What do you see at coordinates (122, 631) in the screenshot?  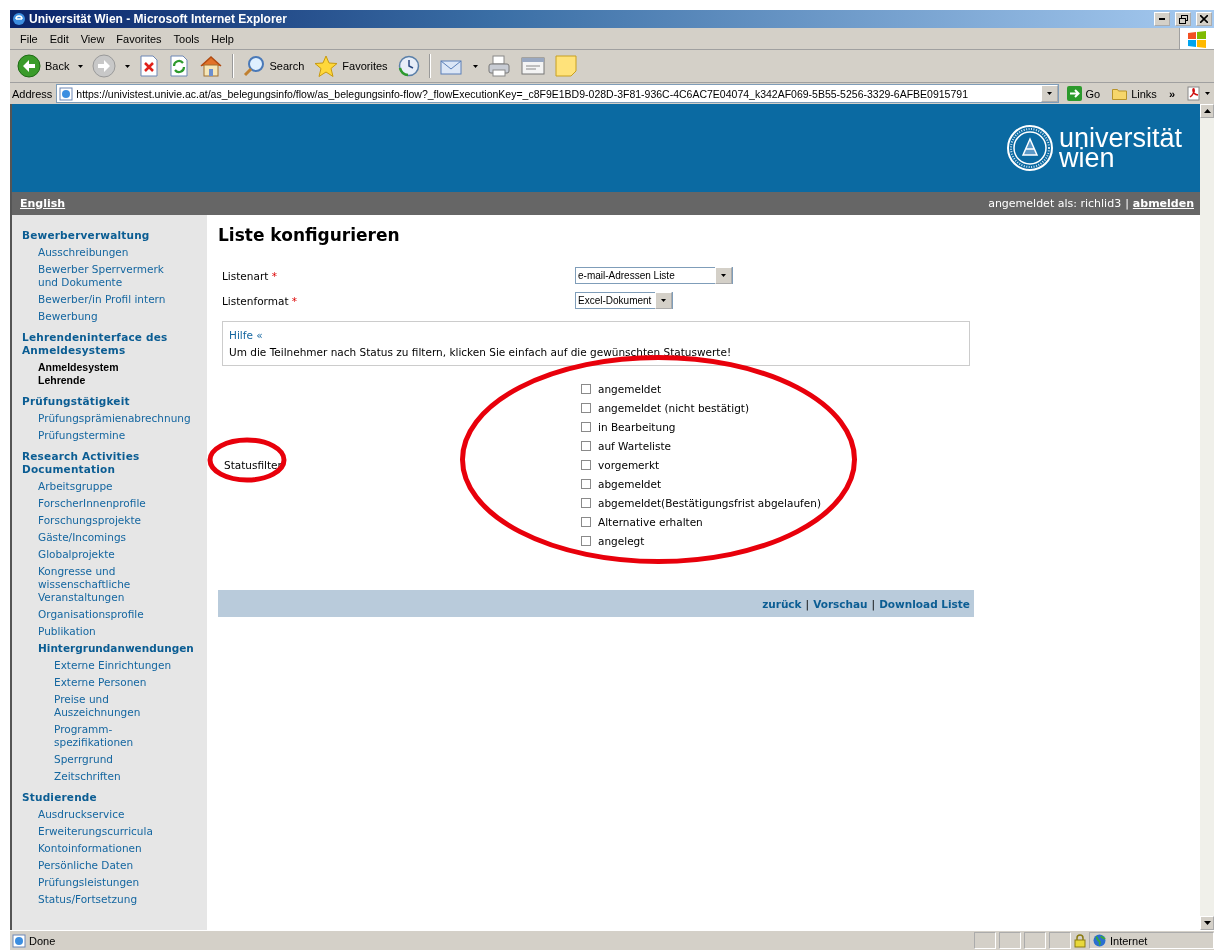 I see `sidebar-link: Publikation` at bounding box center [122, 631].